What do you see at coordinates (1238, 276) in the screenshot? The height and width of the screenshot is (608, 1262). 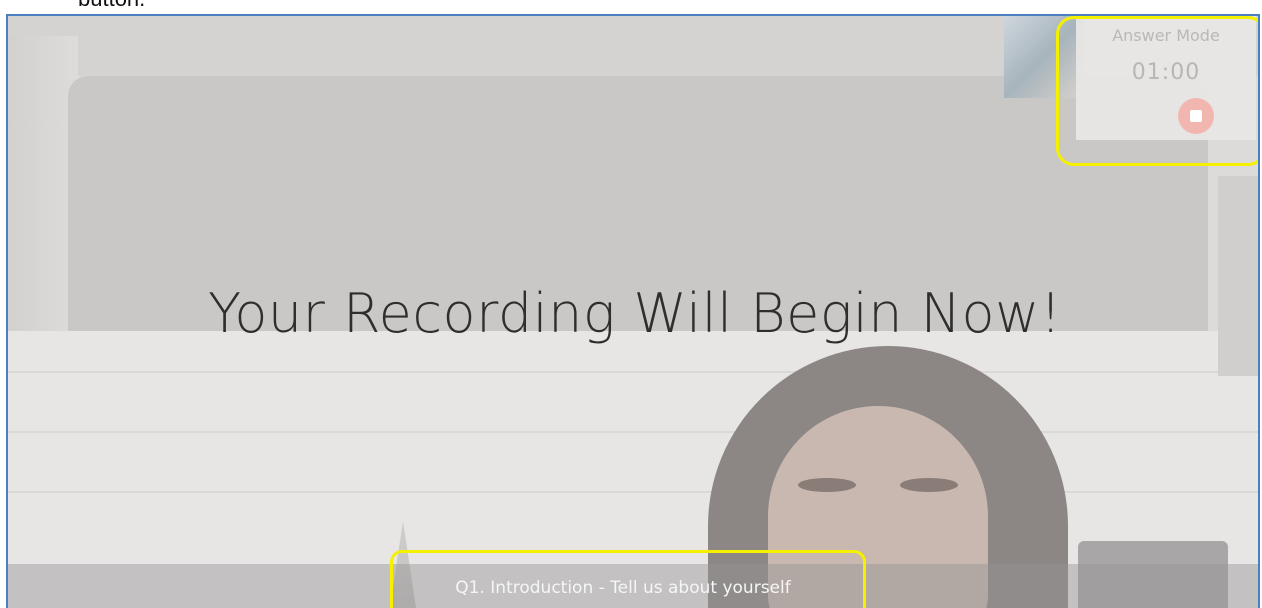 I see `right-shadow` at bounding box center [1238, 276].